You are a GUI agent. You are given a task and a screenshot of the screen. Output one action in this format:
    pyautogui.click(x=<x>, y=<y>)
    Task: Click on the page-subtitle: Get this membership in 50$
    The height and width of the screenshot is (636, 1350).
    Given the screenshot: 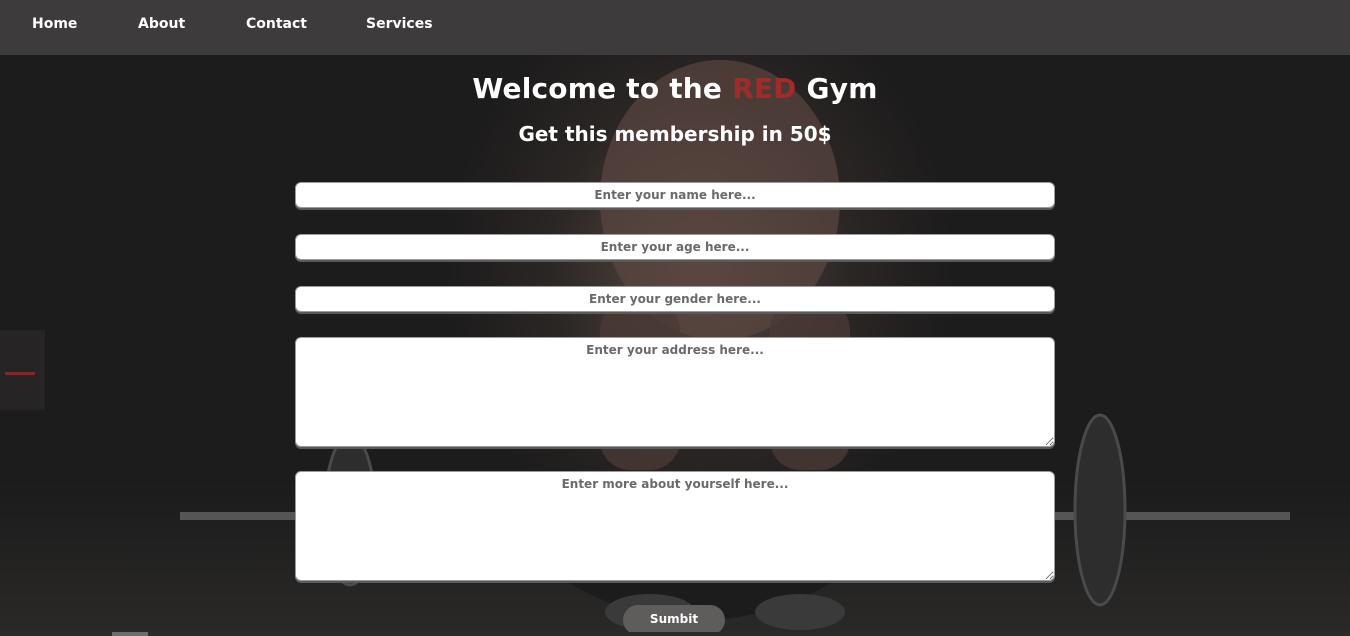 What is the action you would take?
    pyautogui.click(x=675, y=134)
    